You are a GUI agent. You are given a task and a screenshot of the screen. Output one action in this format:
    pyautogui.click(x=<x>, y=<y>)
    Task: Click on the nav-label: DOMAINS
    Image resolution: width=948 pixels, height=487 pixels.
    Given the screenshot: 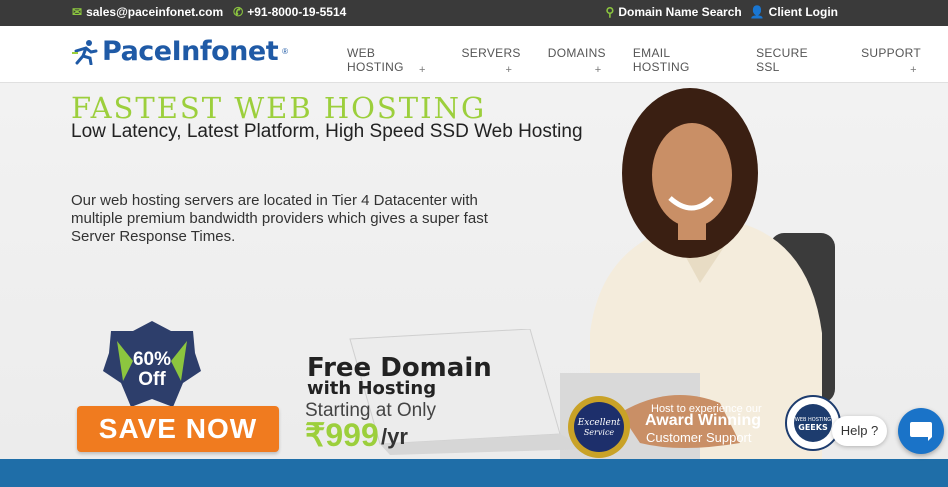 What is the action you would take?
    pyautogui.click(x=576, y=53)
    